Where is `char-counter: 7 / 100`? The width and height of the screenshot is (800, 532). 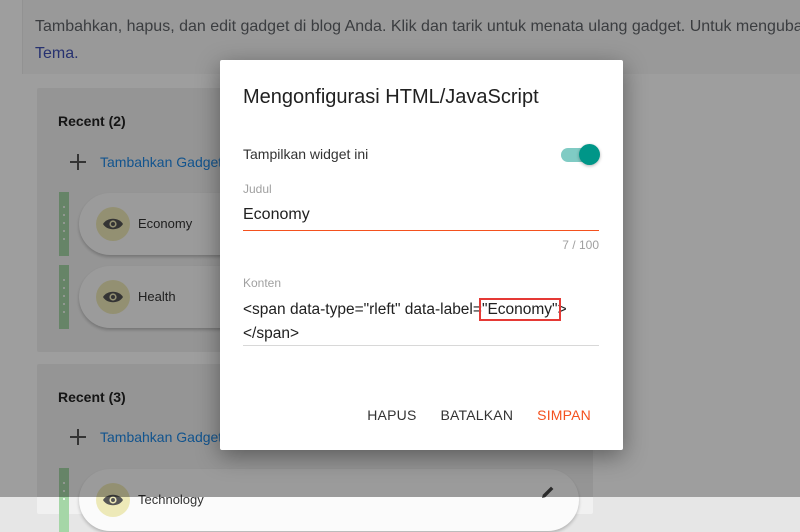
char-counter: 7 / 100 is located at coordinates (580, 245).